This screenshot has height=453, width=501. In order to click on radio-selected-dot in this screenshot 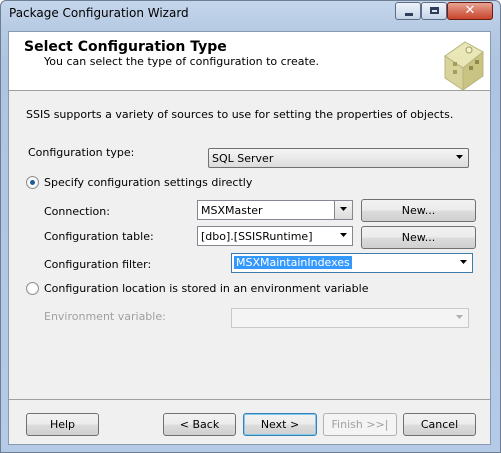, I will do `click(32, 182)`.